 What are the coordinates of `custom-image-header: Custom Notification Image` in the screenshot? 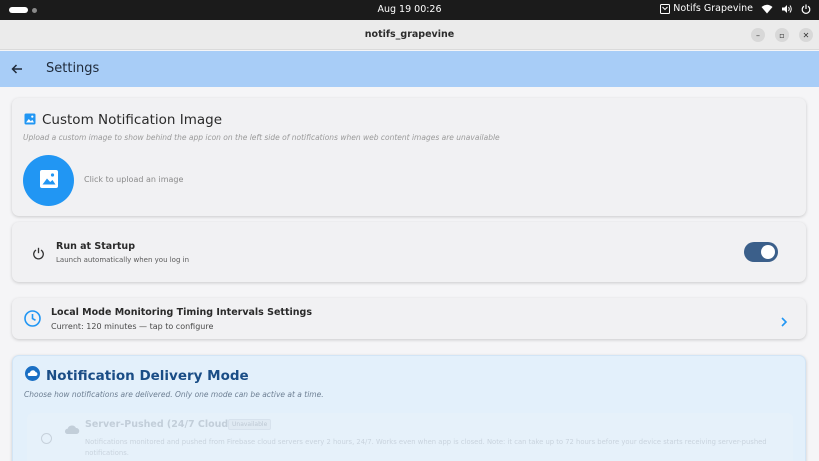 It's located at (123, 119).